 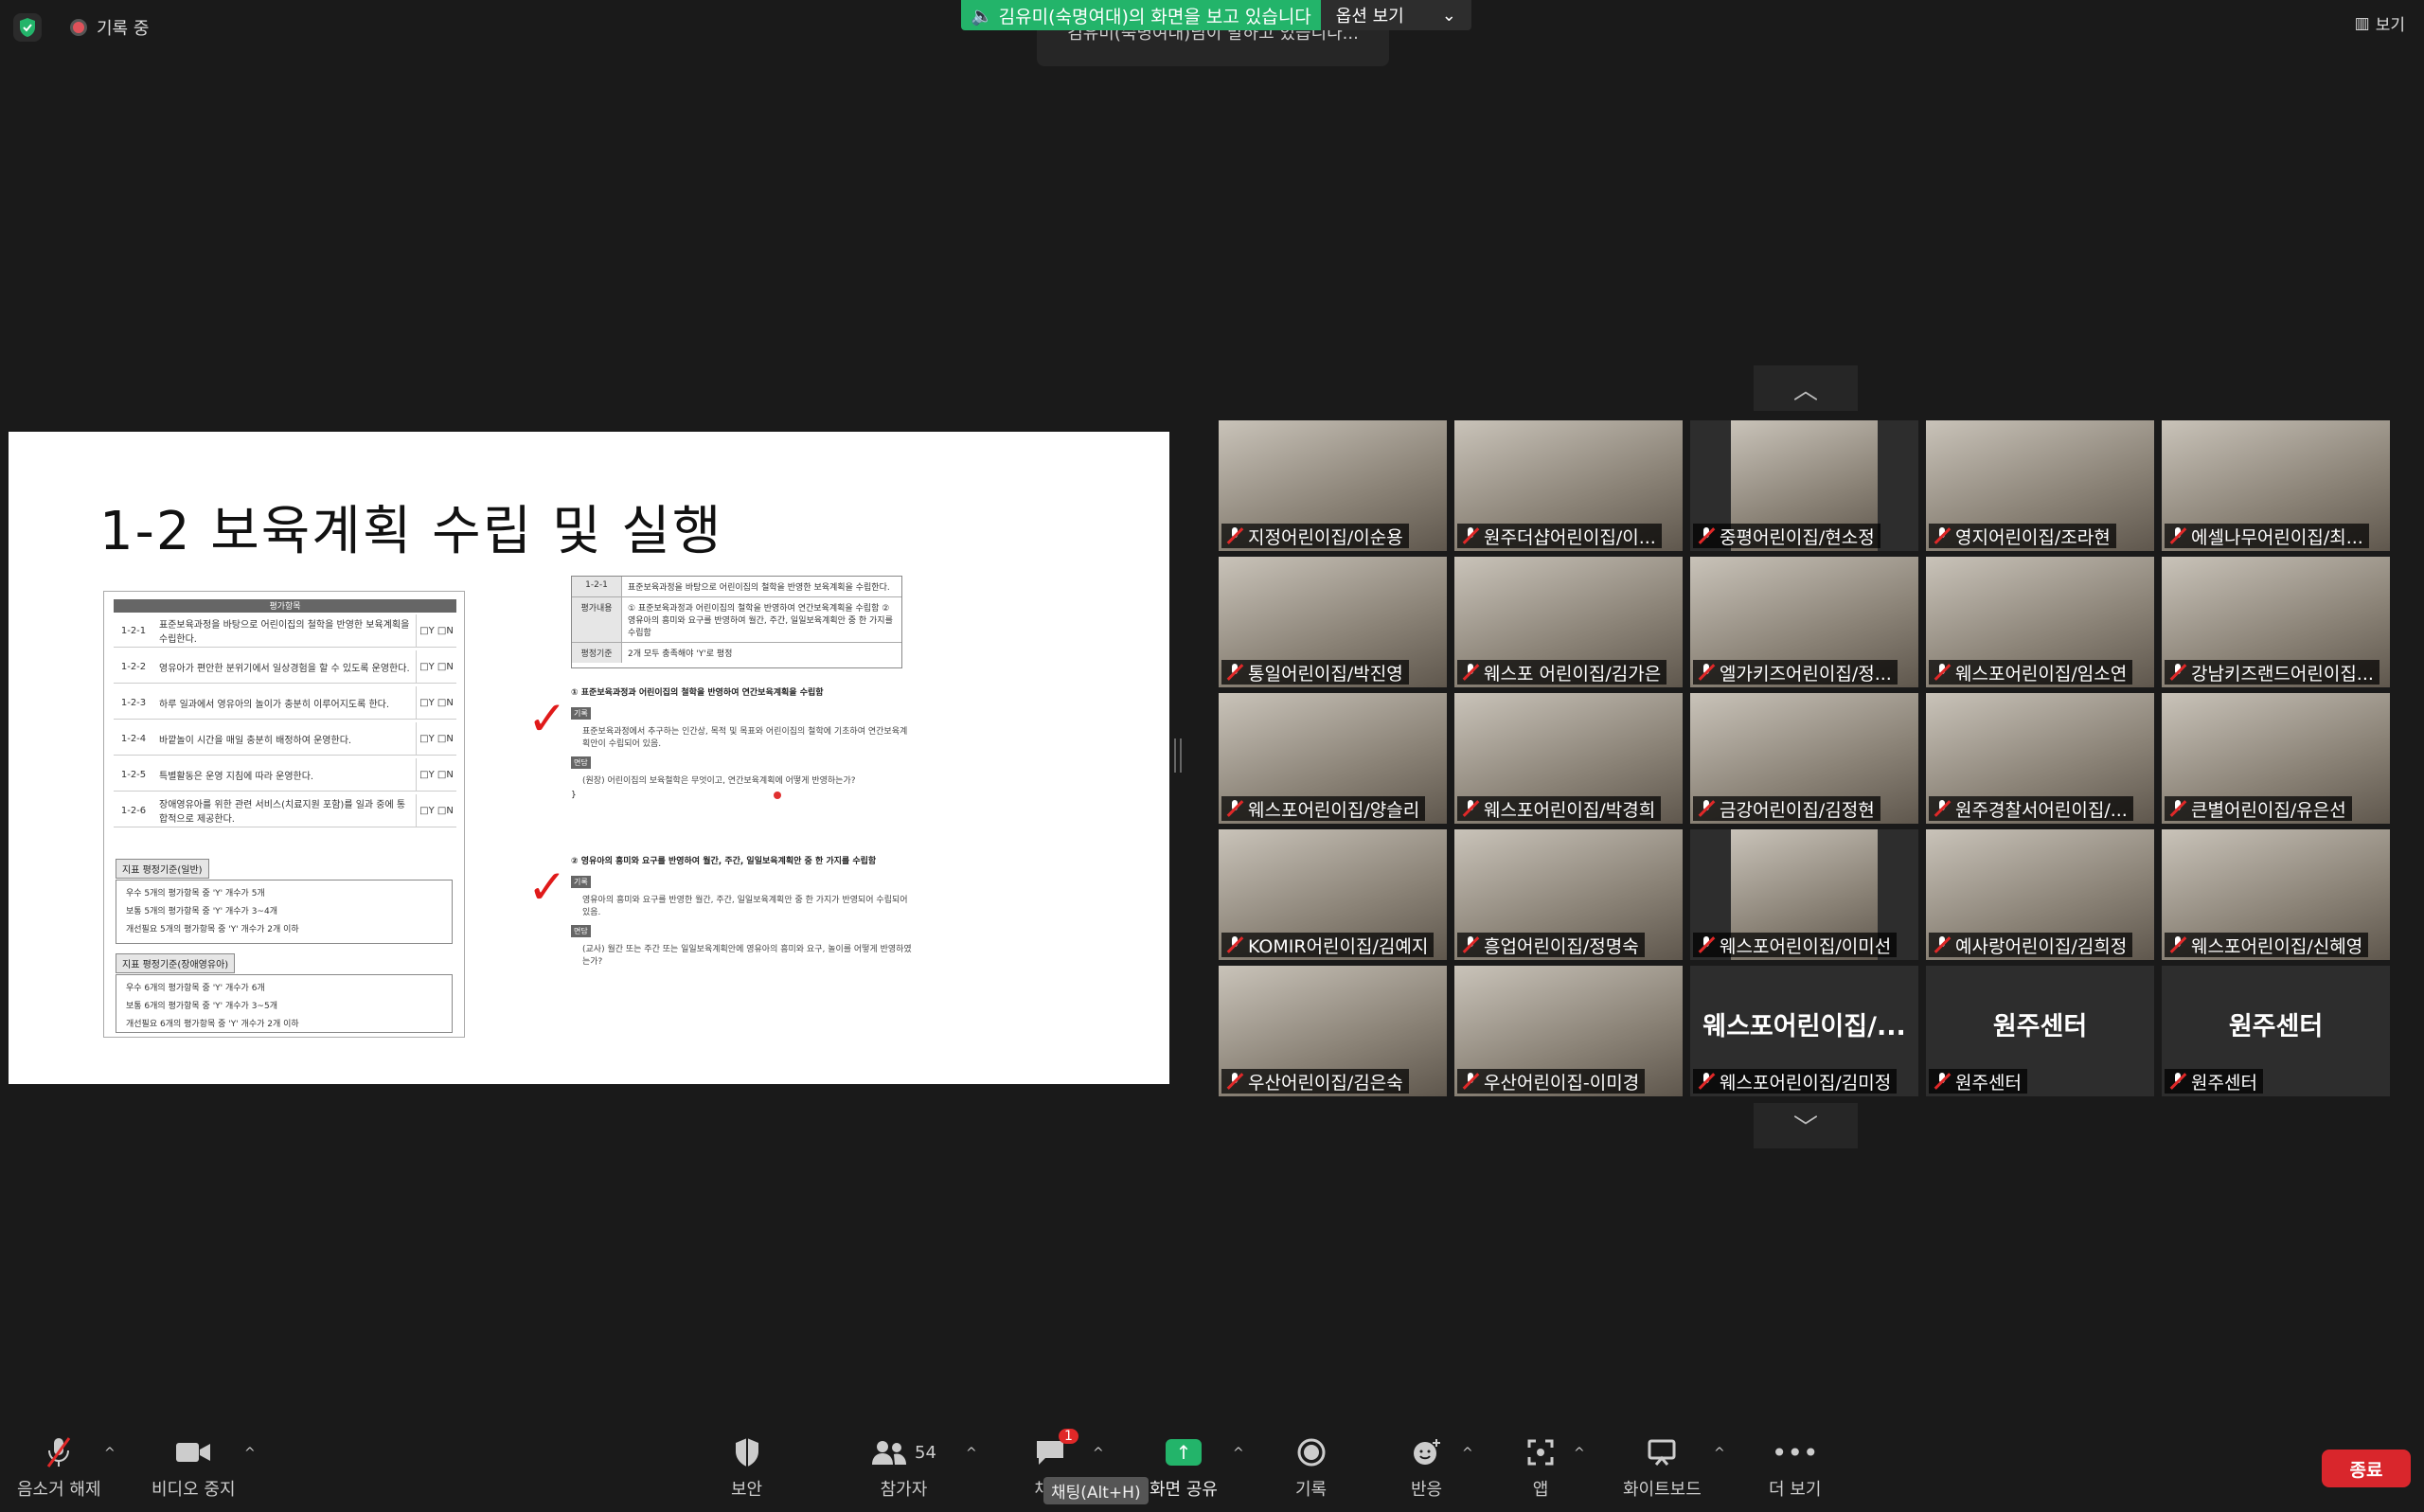 I want to click on participant-name-label: 웨스포어린이집/이미선, so click(x=1795, y=945).